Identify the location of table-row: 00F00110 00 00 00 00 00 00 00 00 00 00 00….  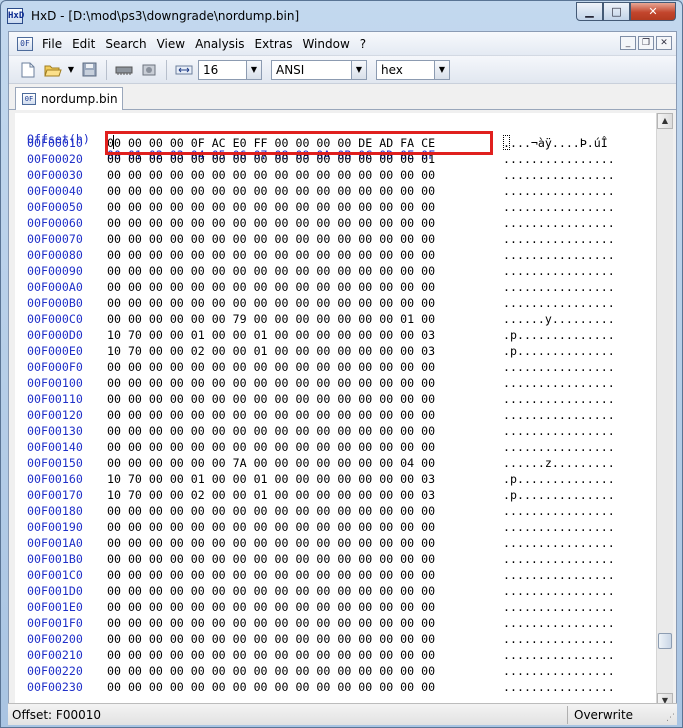
(335, 399).